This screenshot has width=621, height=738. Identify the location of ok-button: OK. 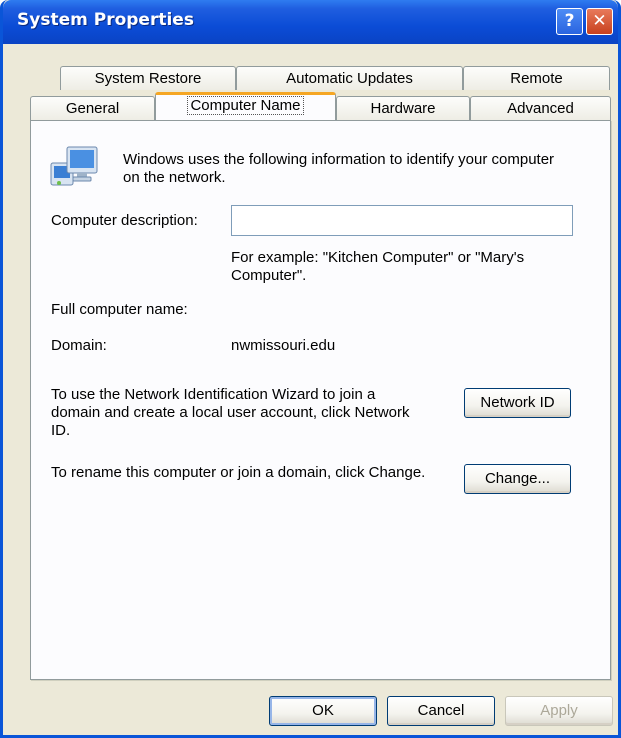
(323, 711).